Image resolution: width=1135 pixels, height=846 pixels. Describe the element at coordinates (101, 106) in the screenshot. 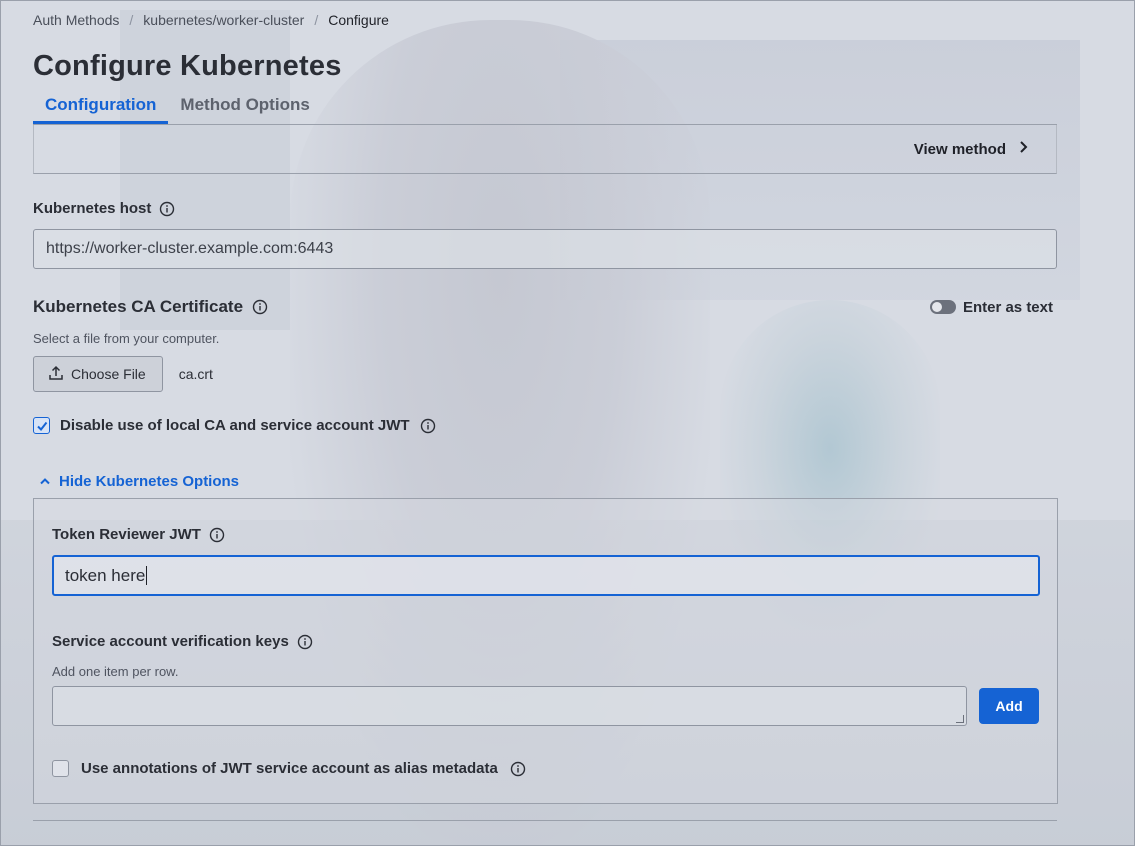

I see `tab-configuration: Configuration` at that location.